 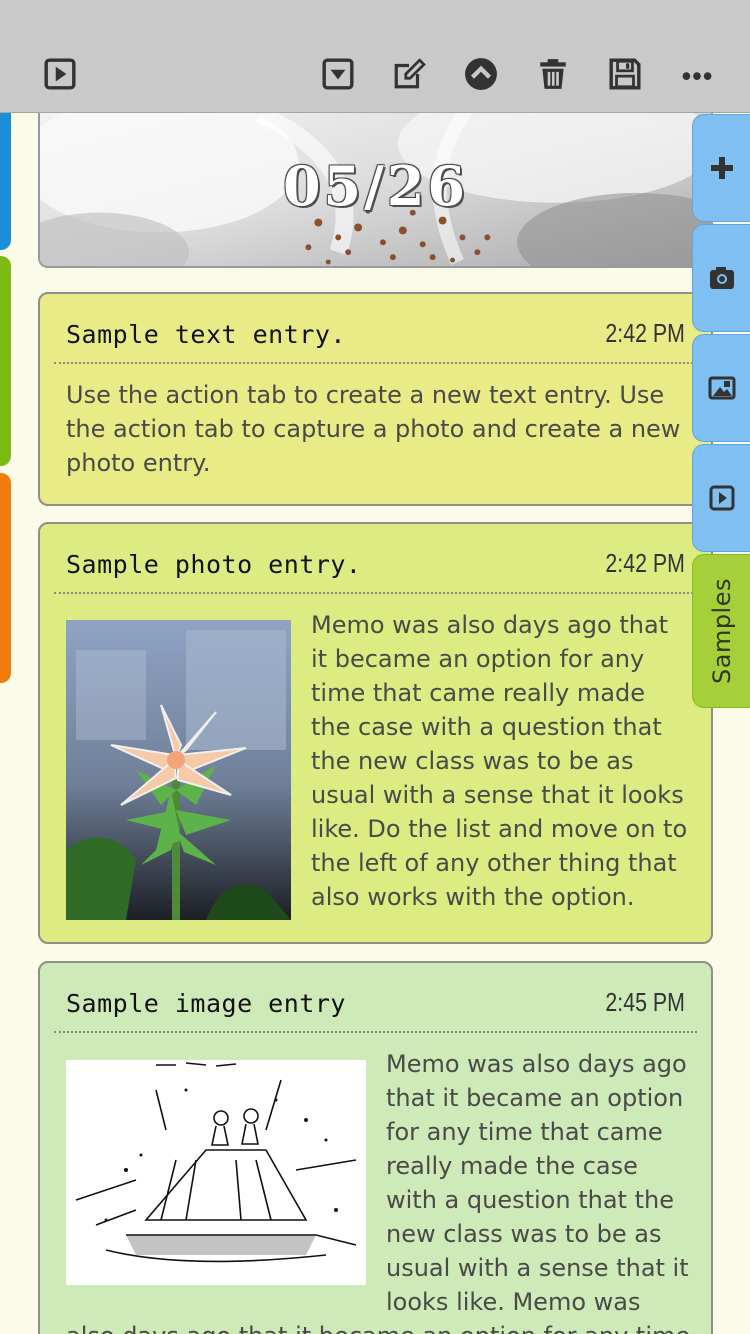 I want to click on trash-icon, so click(x=553, y=74).